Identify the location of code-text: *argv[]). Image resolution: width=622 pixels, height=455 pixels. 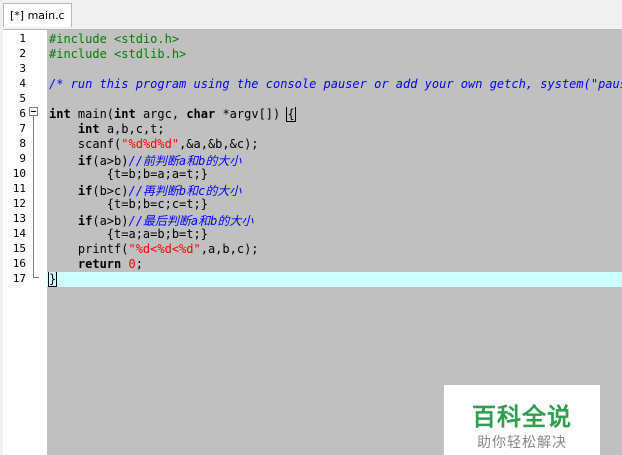
(251, 114).